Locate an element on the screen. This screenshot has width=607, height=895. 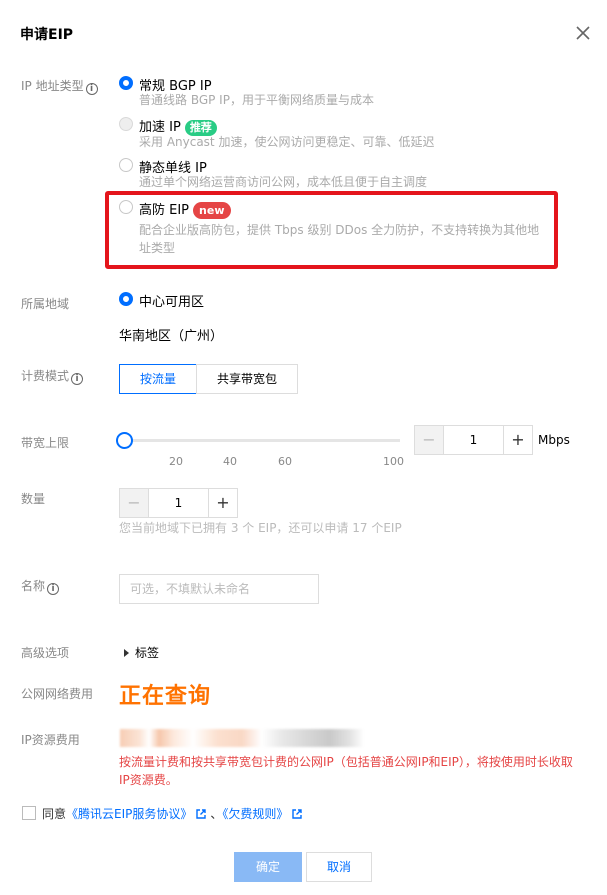
dialog-title: 申请EIP is located at coordinates (47, 35).